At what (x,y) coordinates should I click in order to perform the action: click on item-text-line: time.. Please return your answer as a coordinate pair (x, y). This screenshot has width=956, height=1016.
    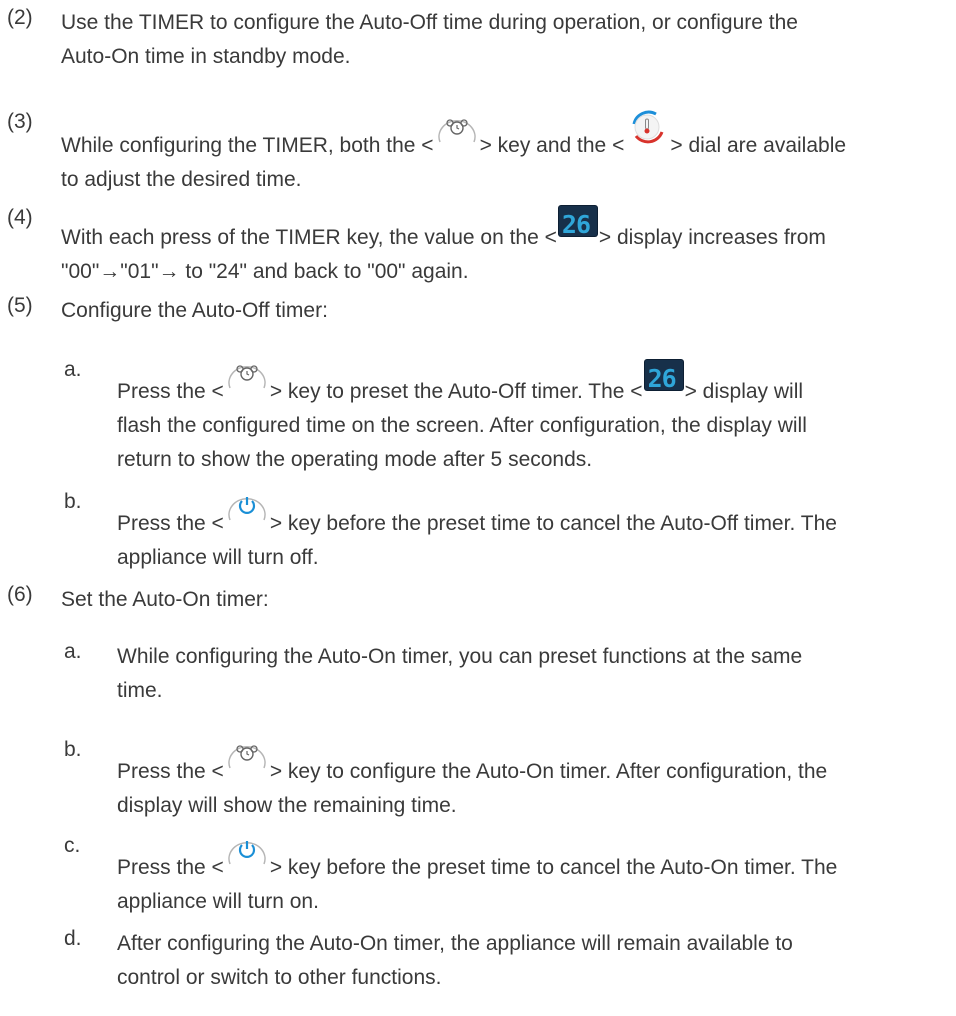
    Looking at the image, I should click on (140, 690).